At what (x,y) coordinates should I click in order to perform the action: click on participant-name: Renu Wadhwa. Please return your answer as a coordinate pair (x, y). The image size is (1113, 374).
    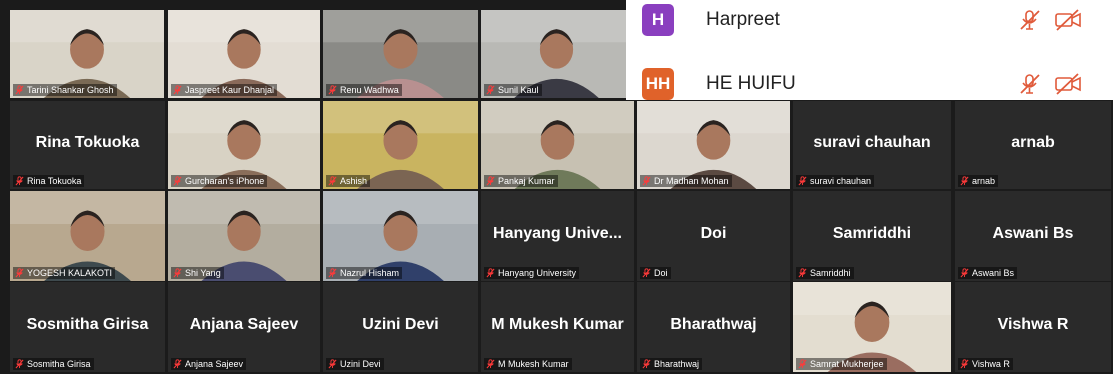
    Looking at the image, I should click on (369, 90).